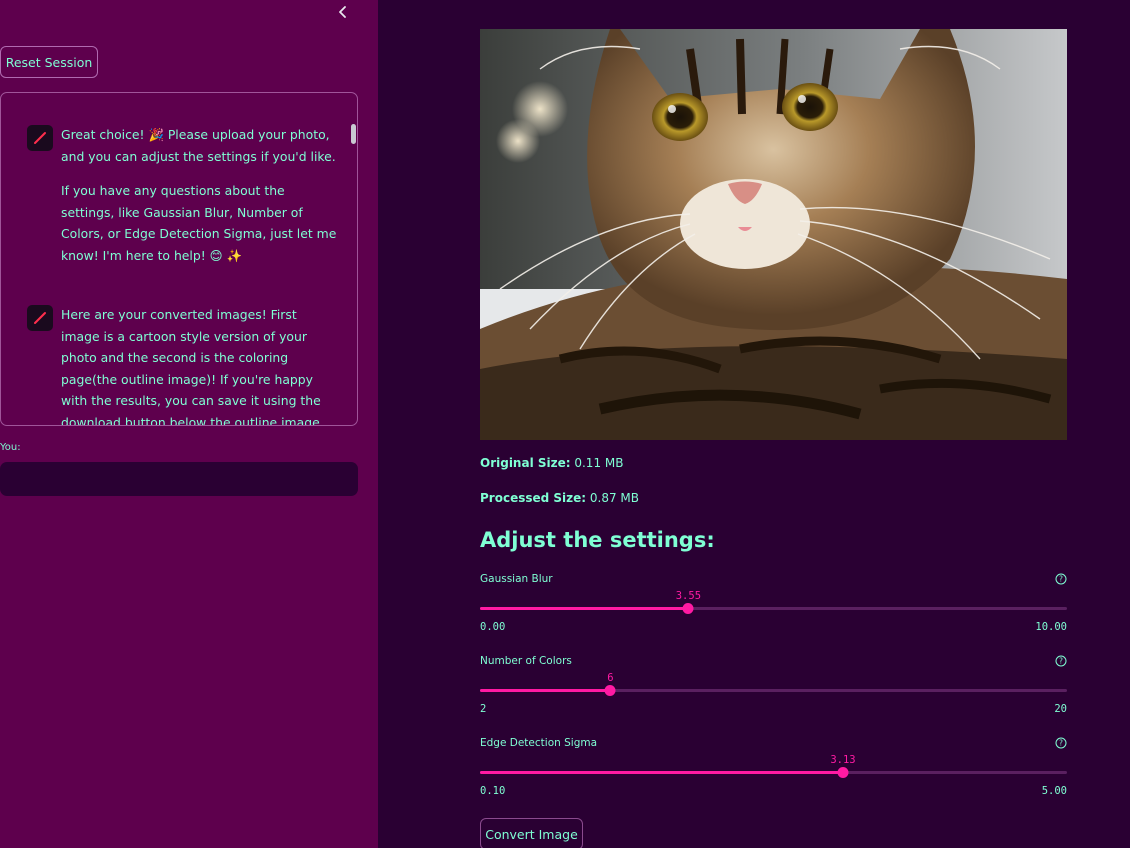 The height and width of the screenshot is (848, 1130). I want to click on chevron-left-icon, so click(342, 12).